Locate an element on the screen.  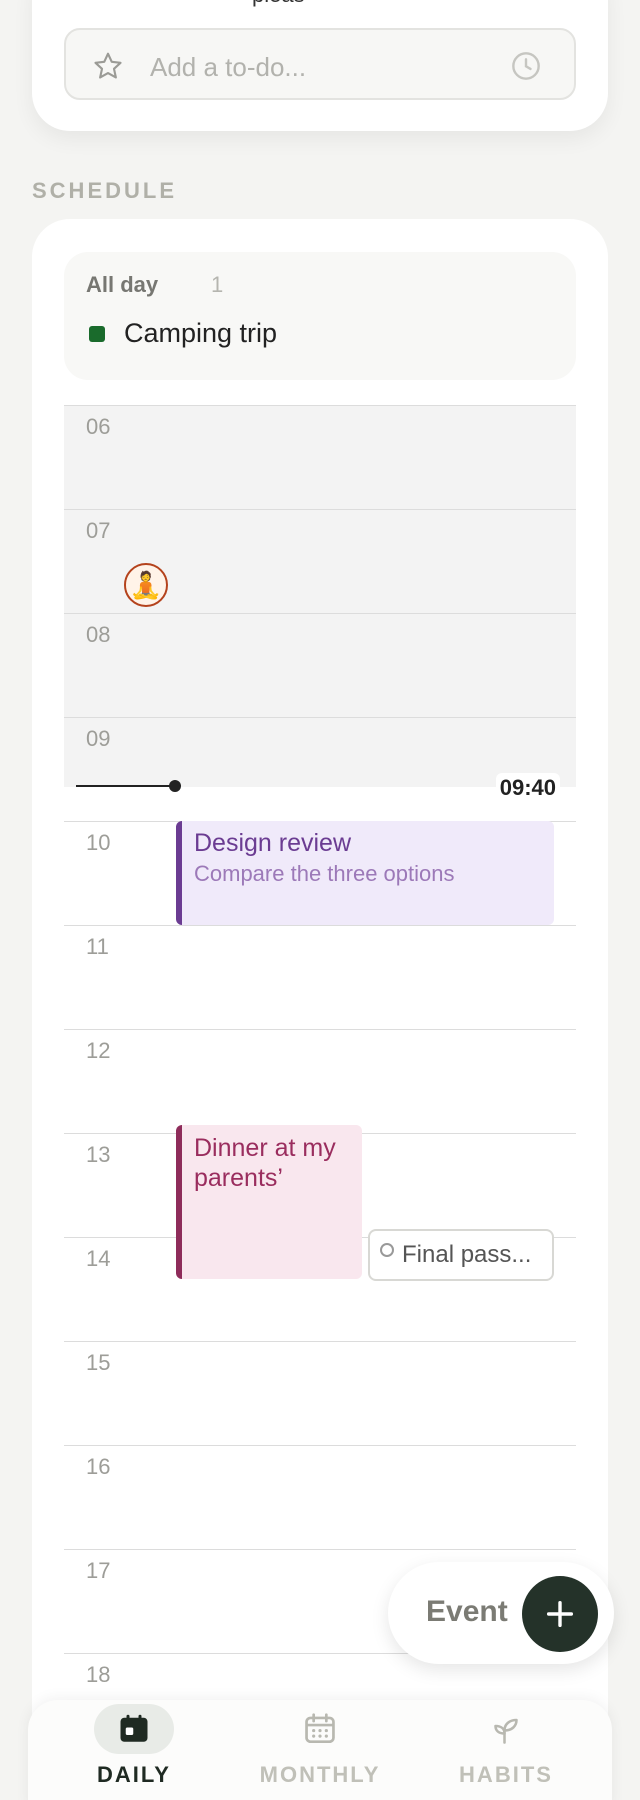
event-title: Dinner at my parents’ is located at coordinates (265, 1163).